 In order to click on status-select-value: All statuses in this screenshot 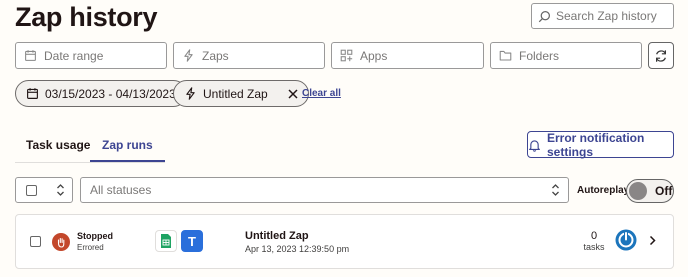, I will do `click(121, 190)`.